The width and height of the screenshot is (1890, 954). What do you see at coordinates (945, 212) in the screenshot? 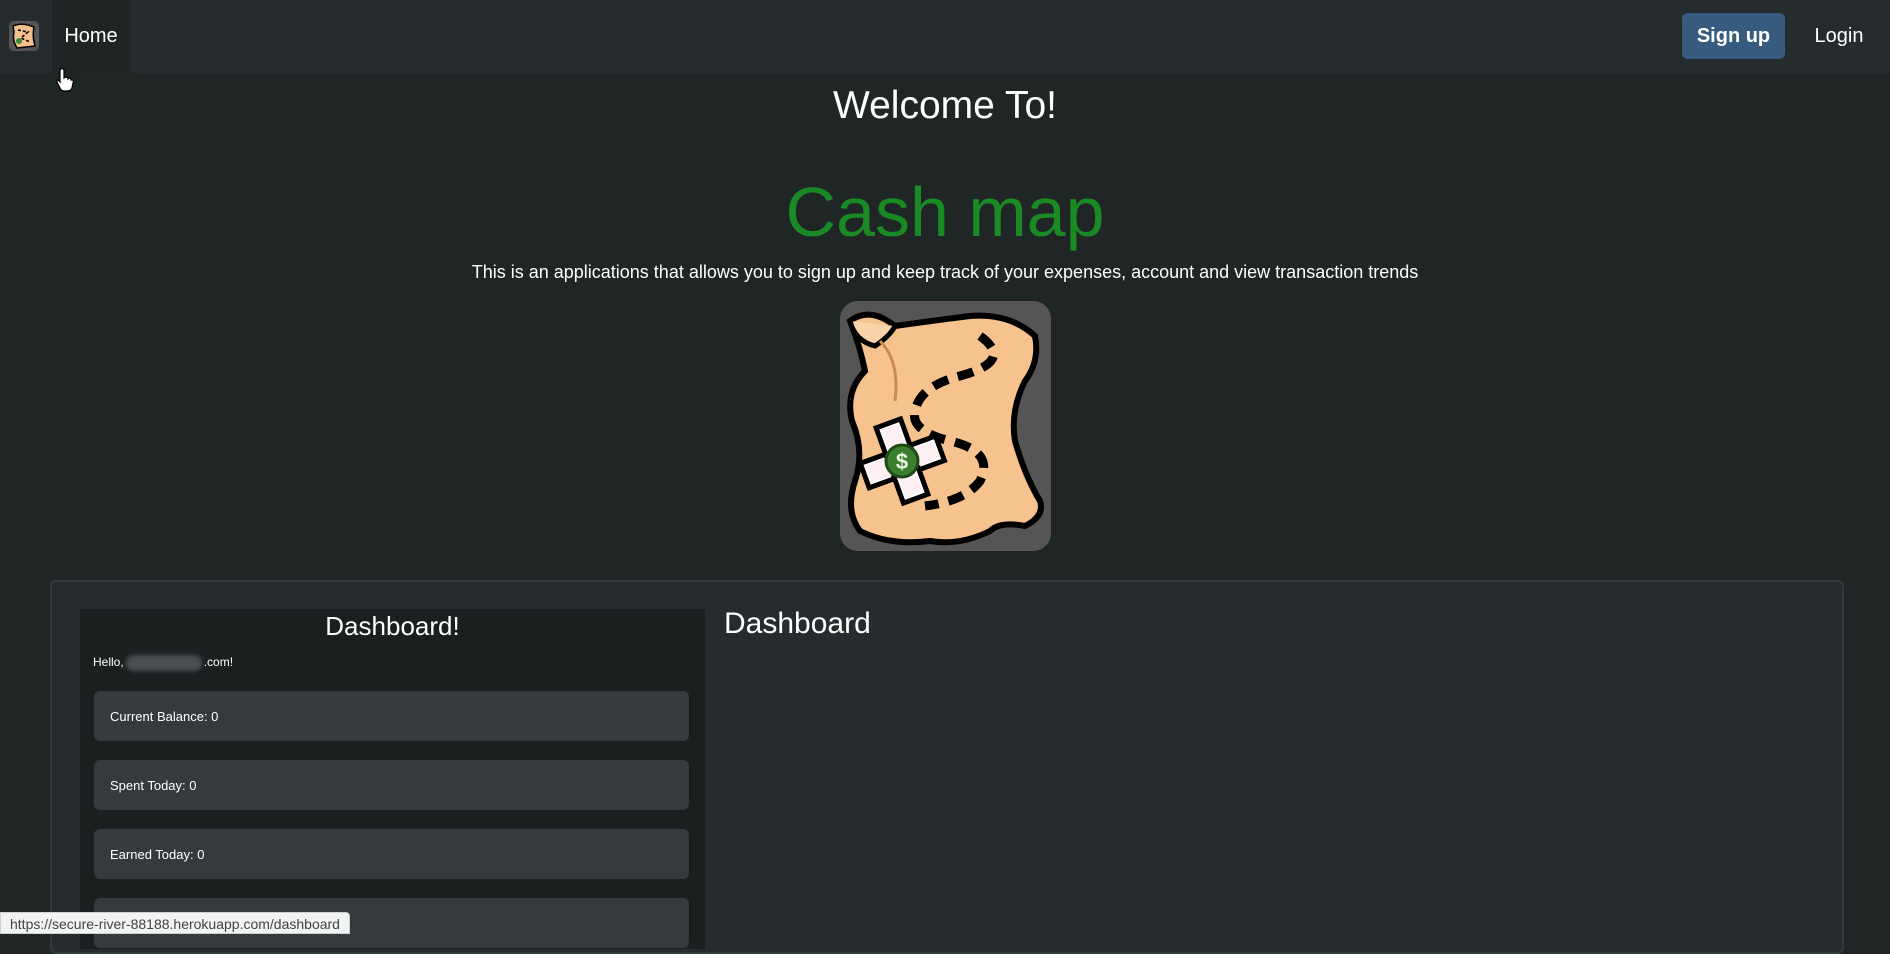
I see `app-name-heading: Cash map` at bounding box center [945, 212].